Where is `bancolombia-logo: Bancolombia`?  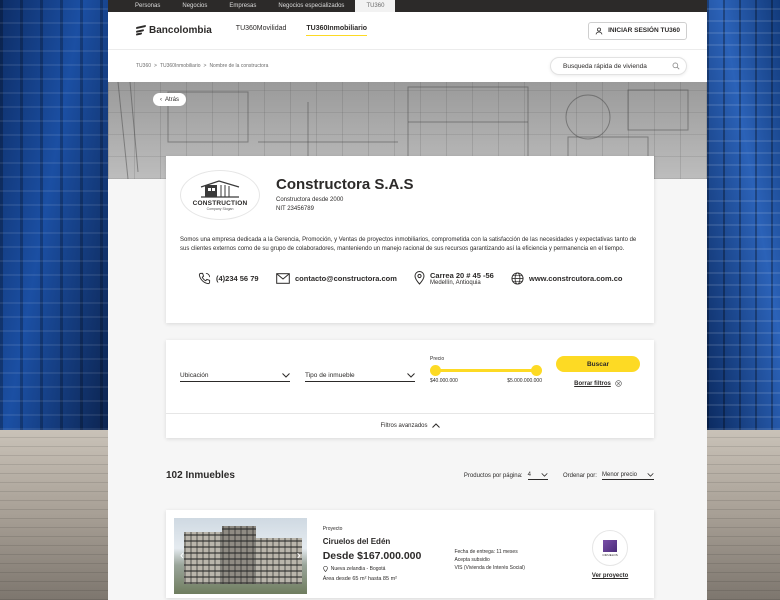
bancolombia-logo: Bancolombia is located at coordinates (174, 30).